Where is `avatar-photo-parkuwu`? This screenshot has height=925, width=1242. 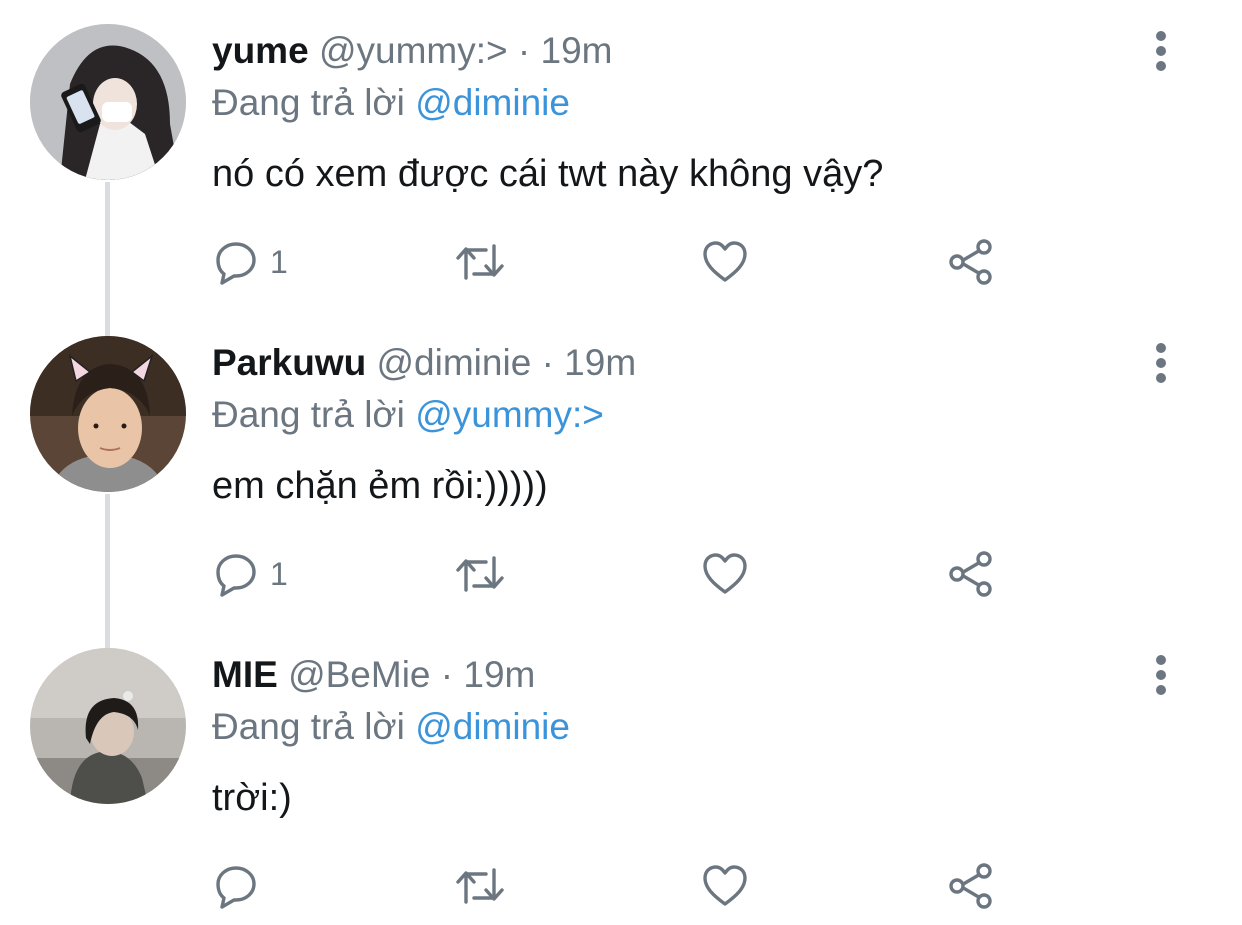
avatar-photo-parkuwu is located at coordinates (108, 414).